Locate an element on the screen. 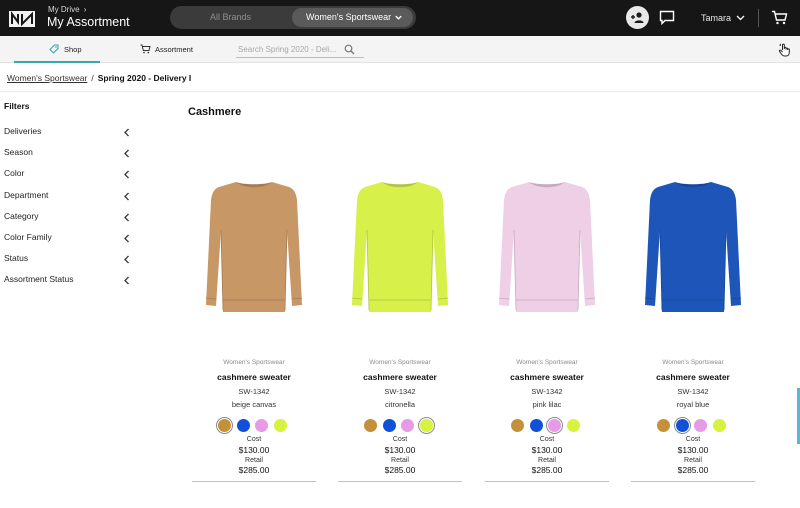 The width and height of the screenshot is (800, 508). brand-logo is located at coordinates (22, 19).